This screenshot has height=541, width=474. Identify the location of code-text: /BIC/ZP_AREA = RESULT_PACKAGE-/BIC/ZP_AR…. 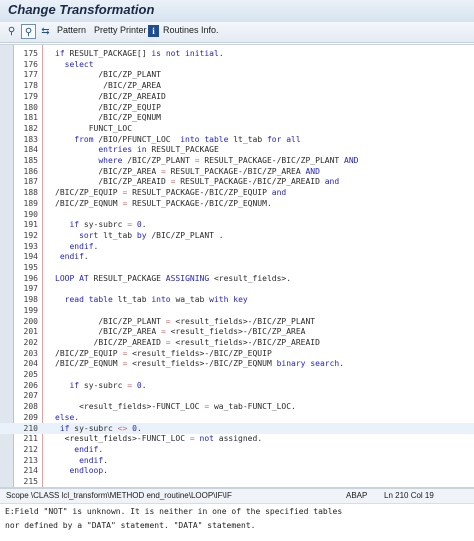
(187, 171).